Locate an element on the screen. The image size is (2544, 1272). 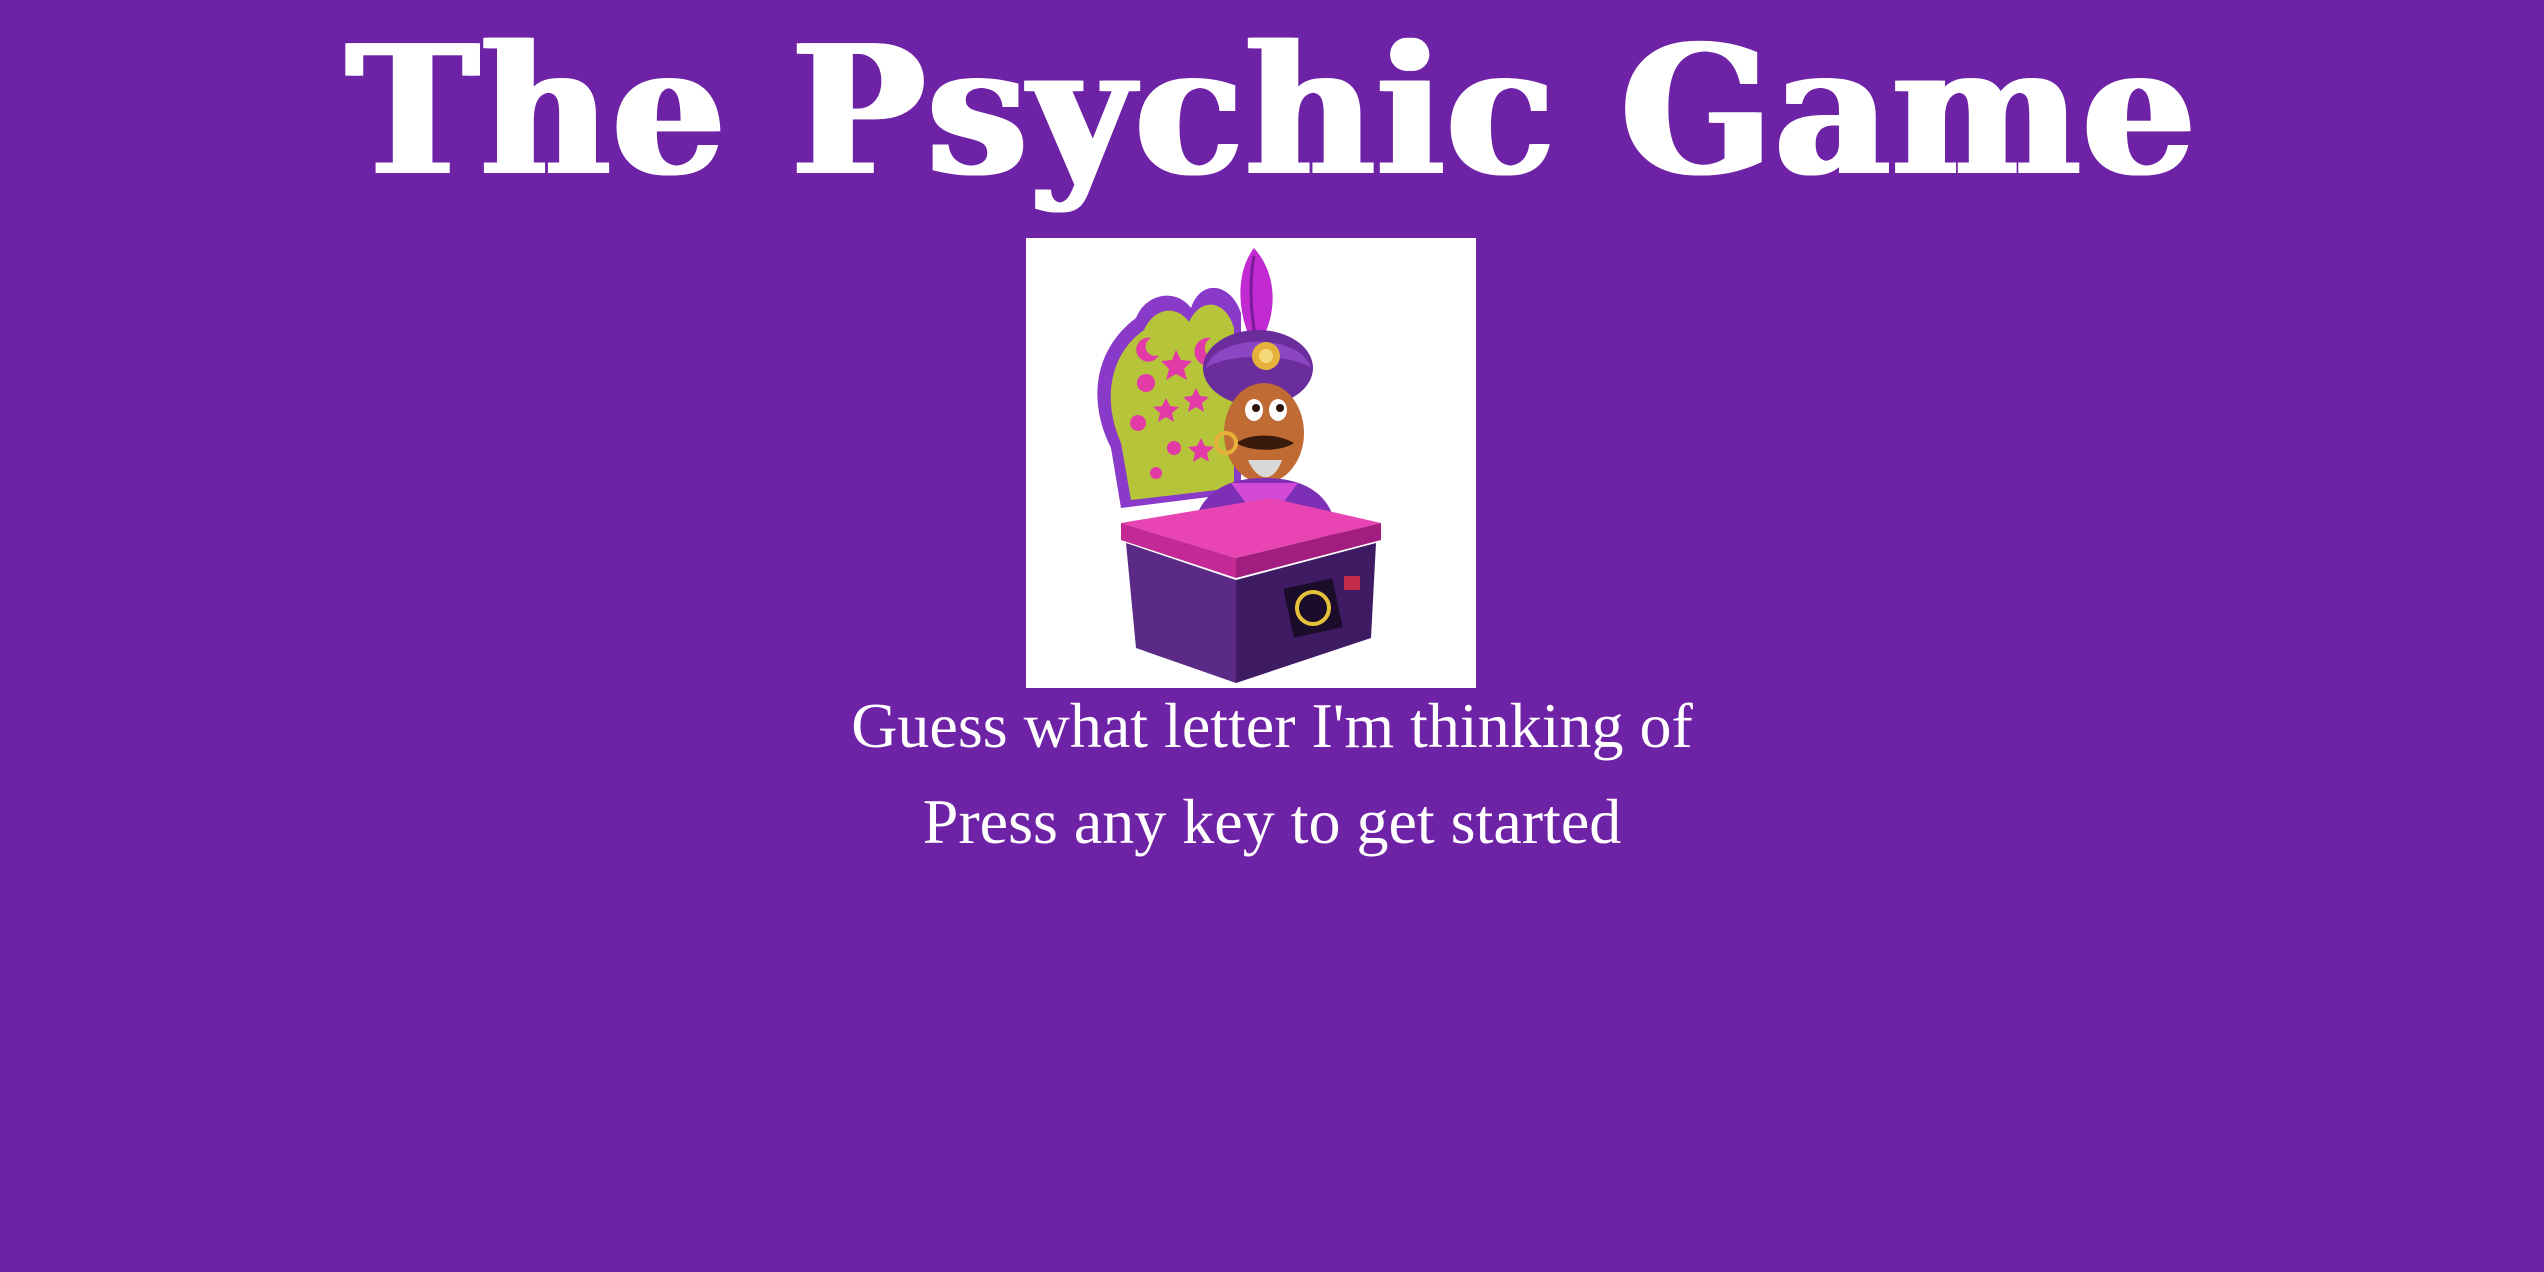
start-prompt: Press any key to get started is located at coordinates (1272, 821).